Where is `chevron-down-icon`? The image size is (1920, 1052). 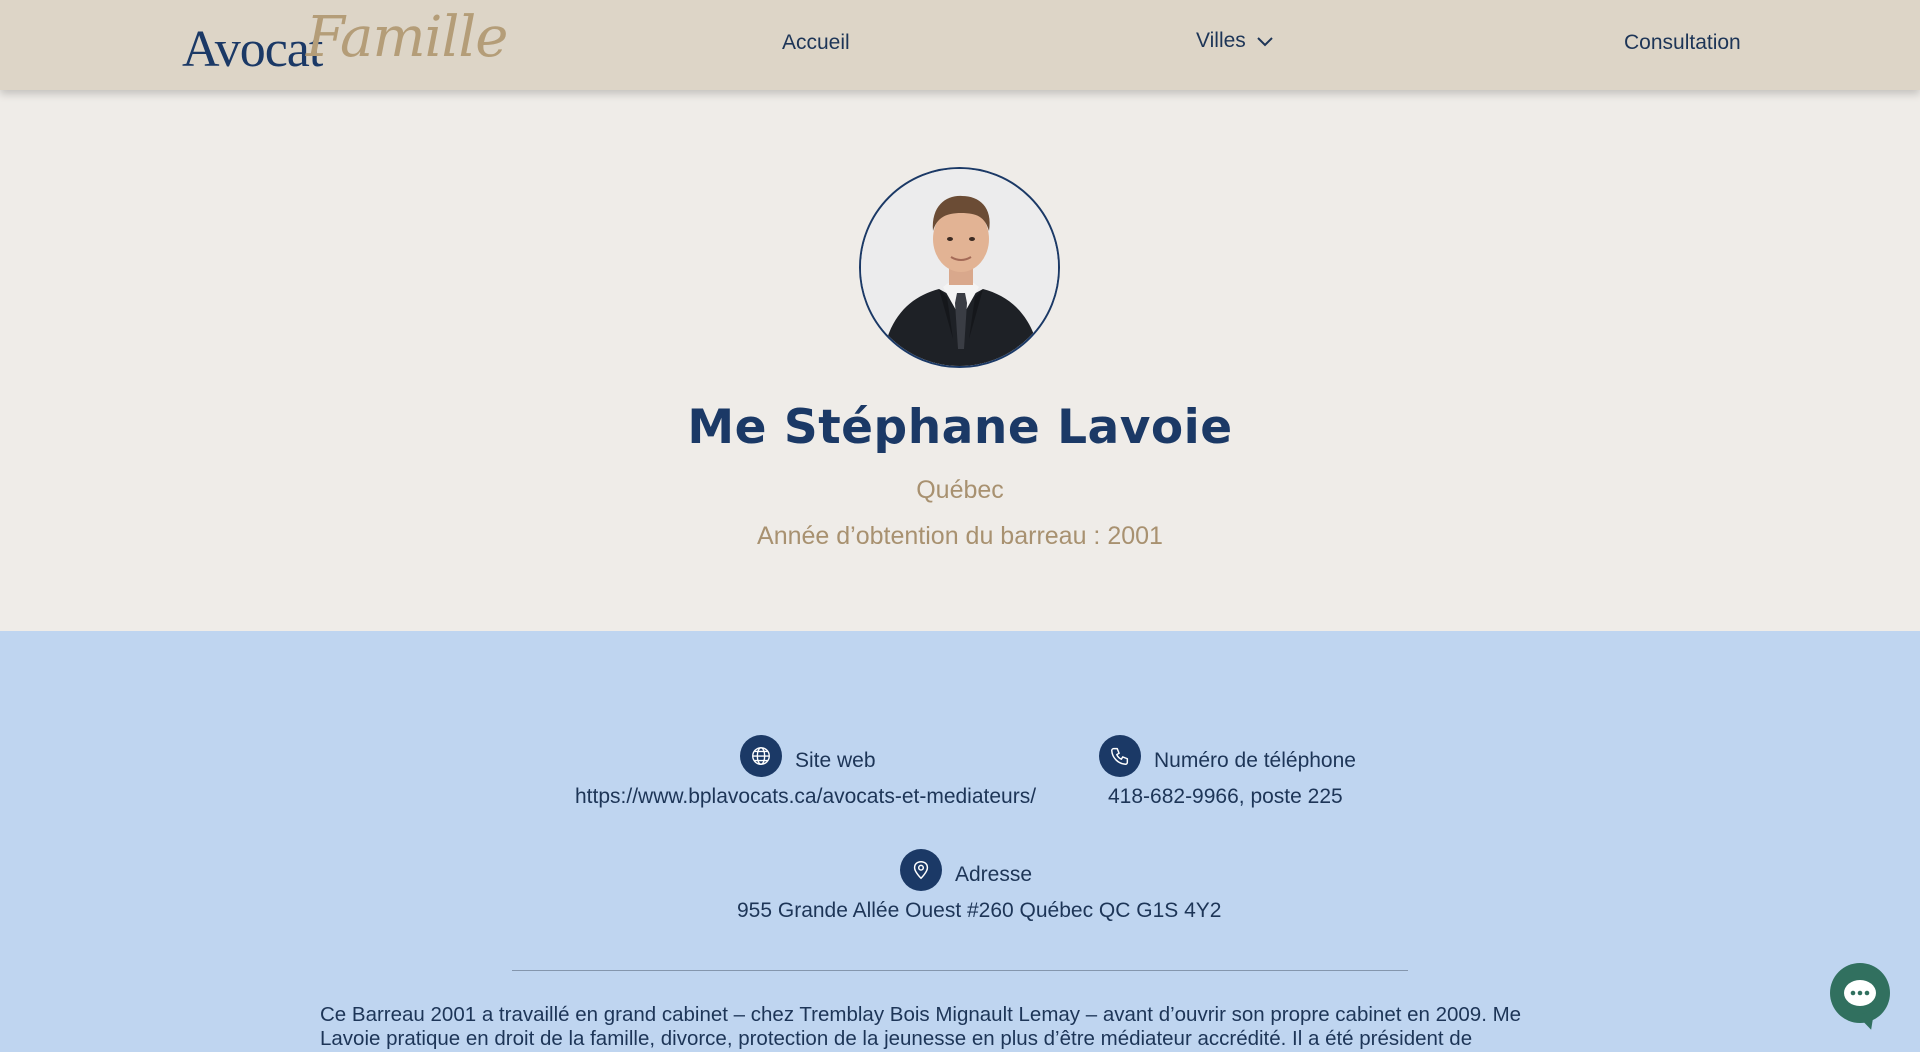
chevron-down-icon is located at coordinates (1265, 42).